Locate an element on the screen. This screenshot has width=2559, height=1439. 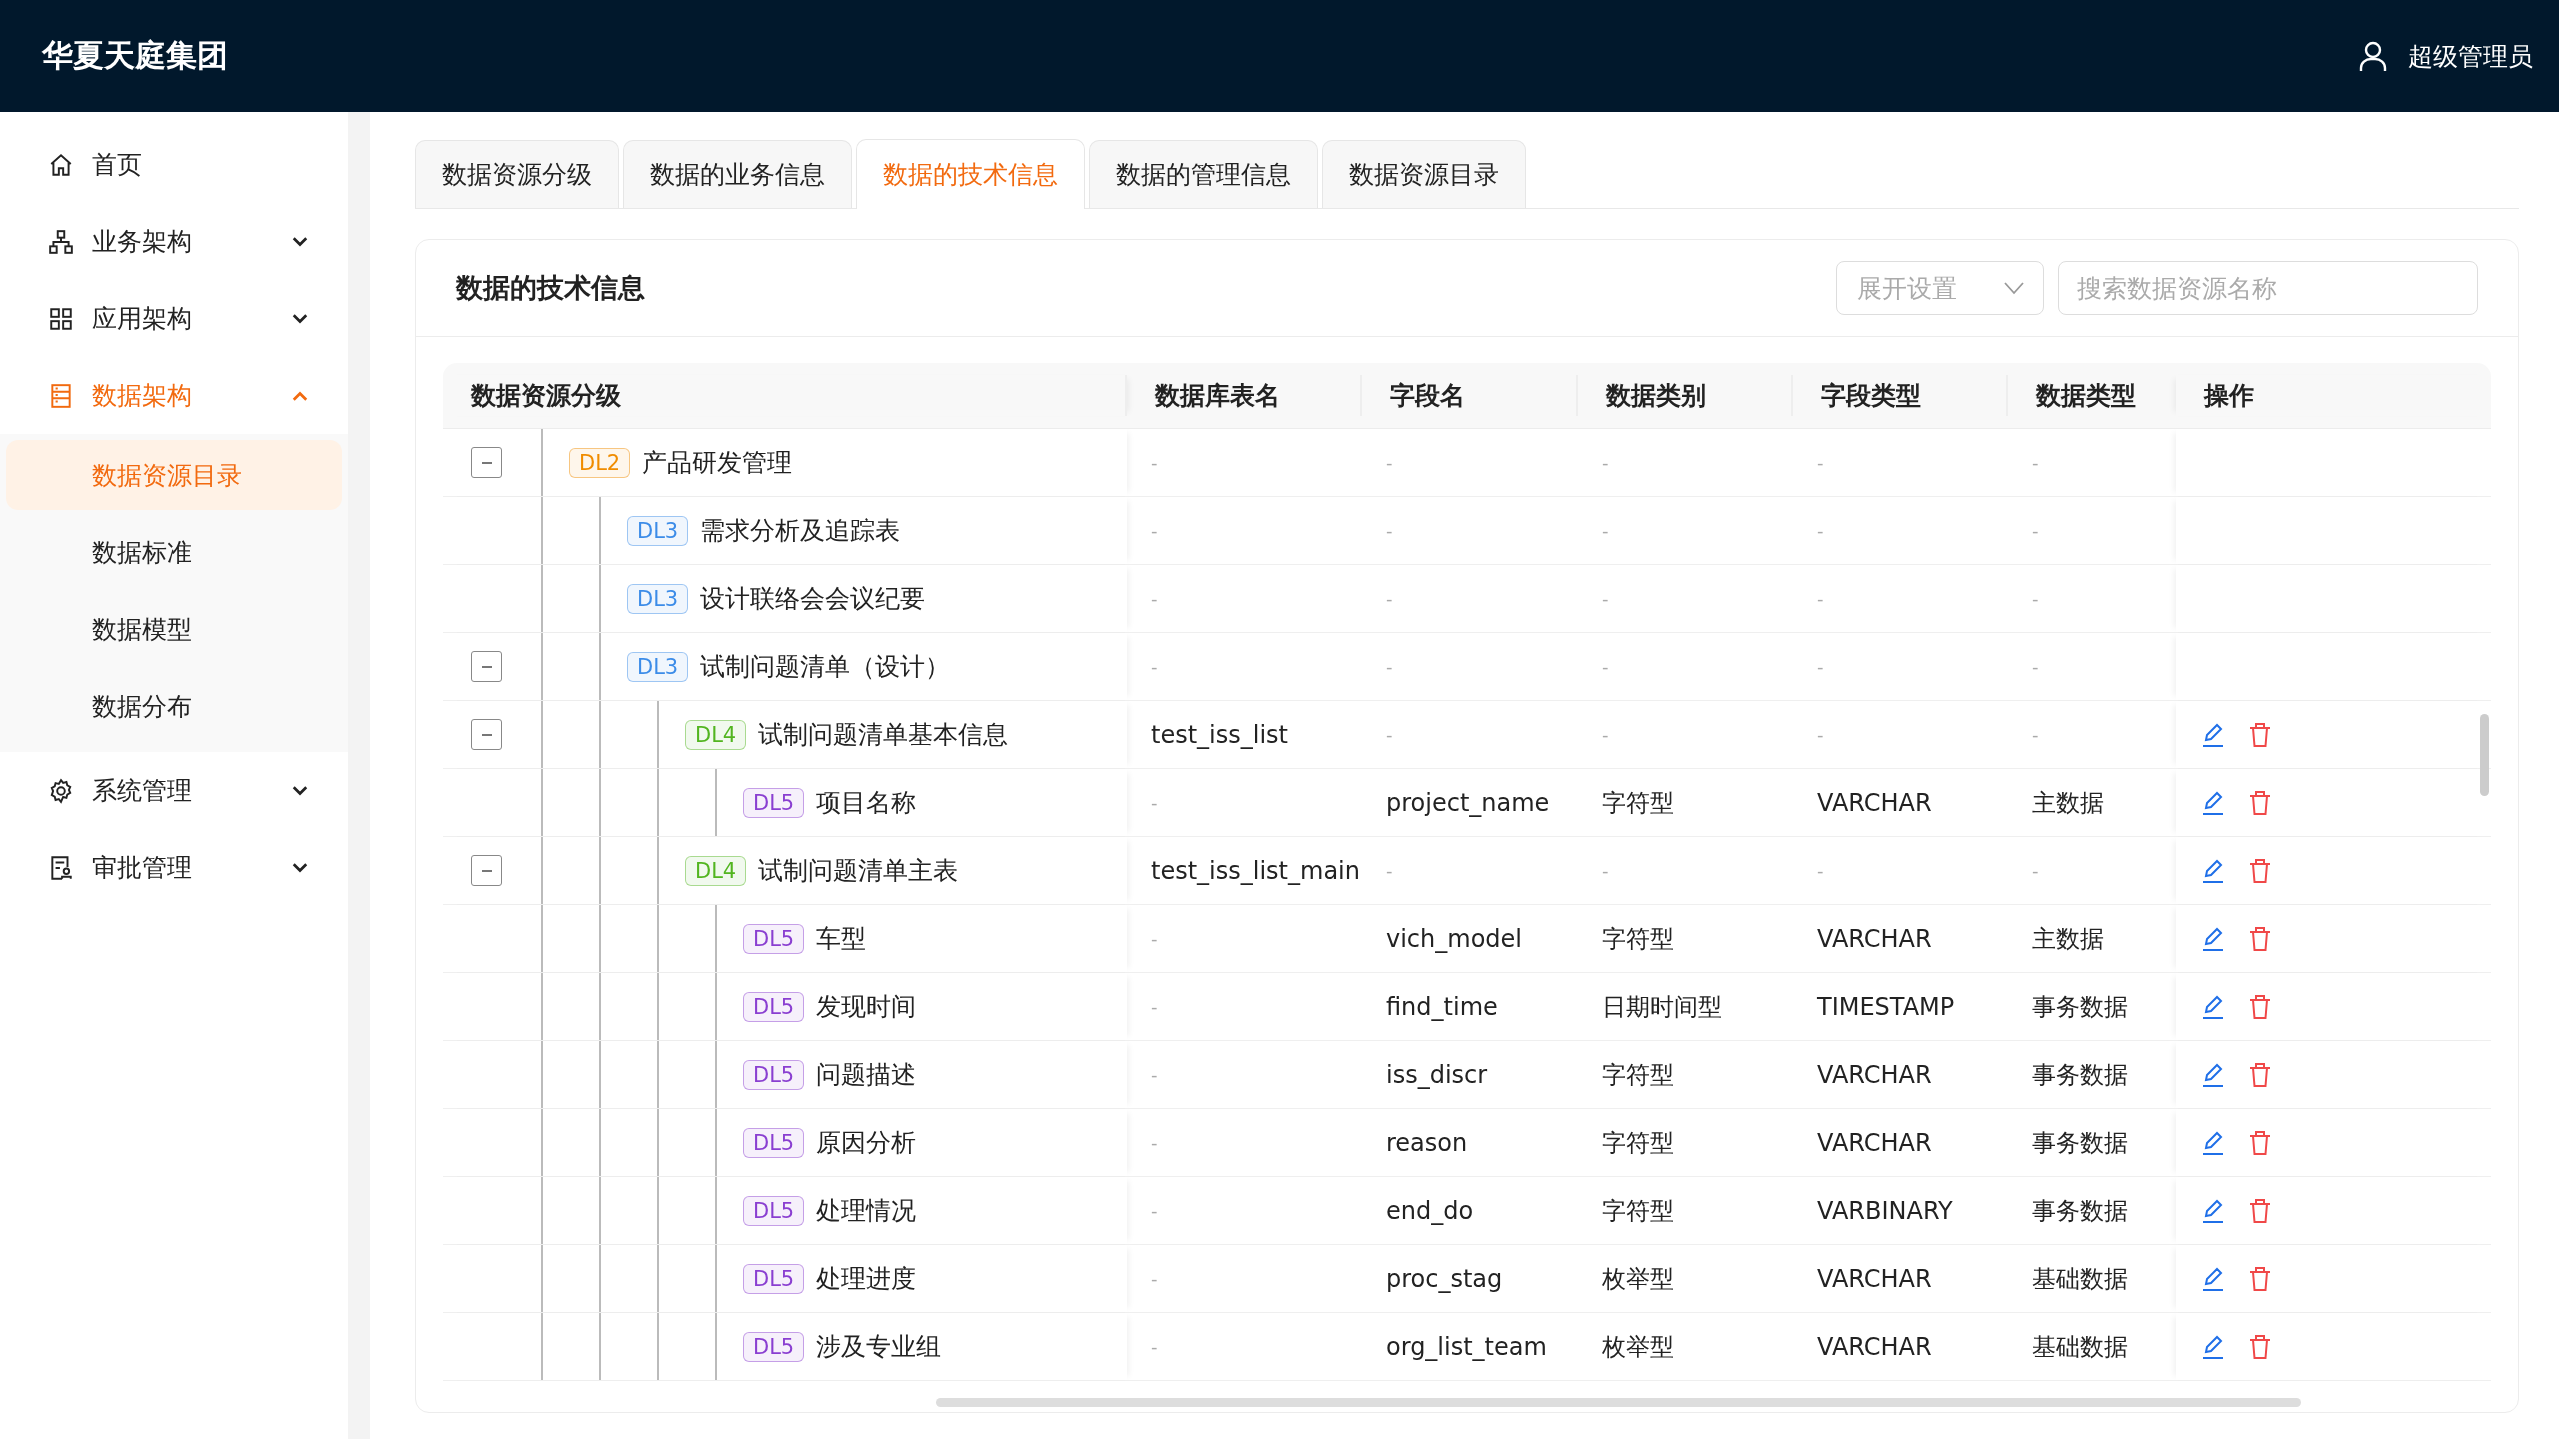
submenu-item: 数据分布 is located at coordinates (174, 706).